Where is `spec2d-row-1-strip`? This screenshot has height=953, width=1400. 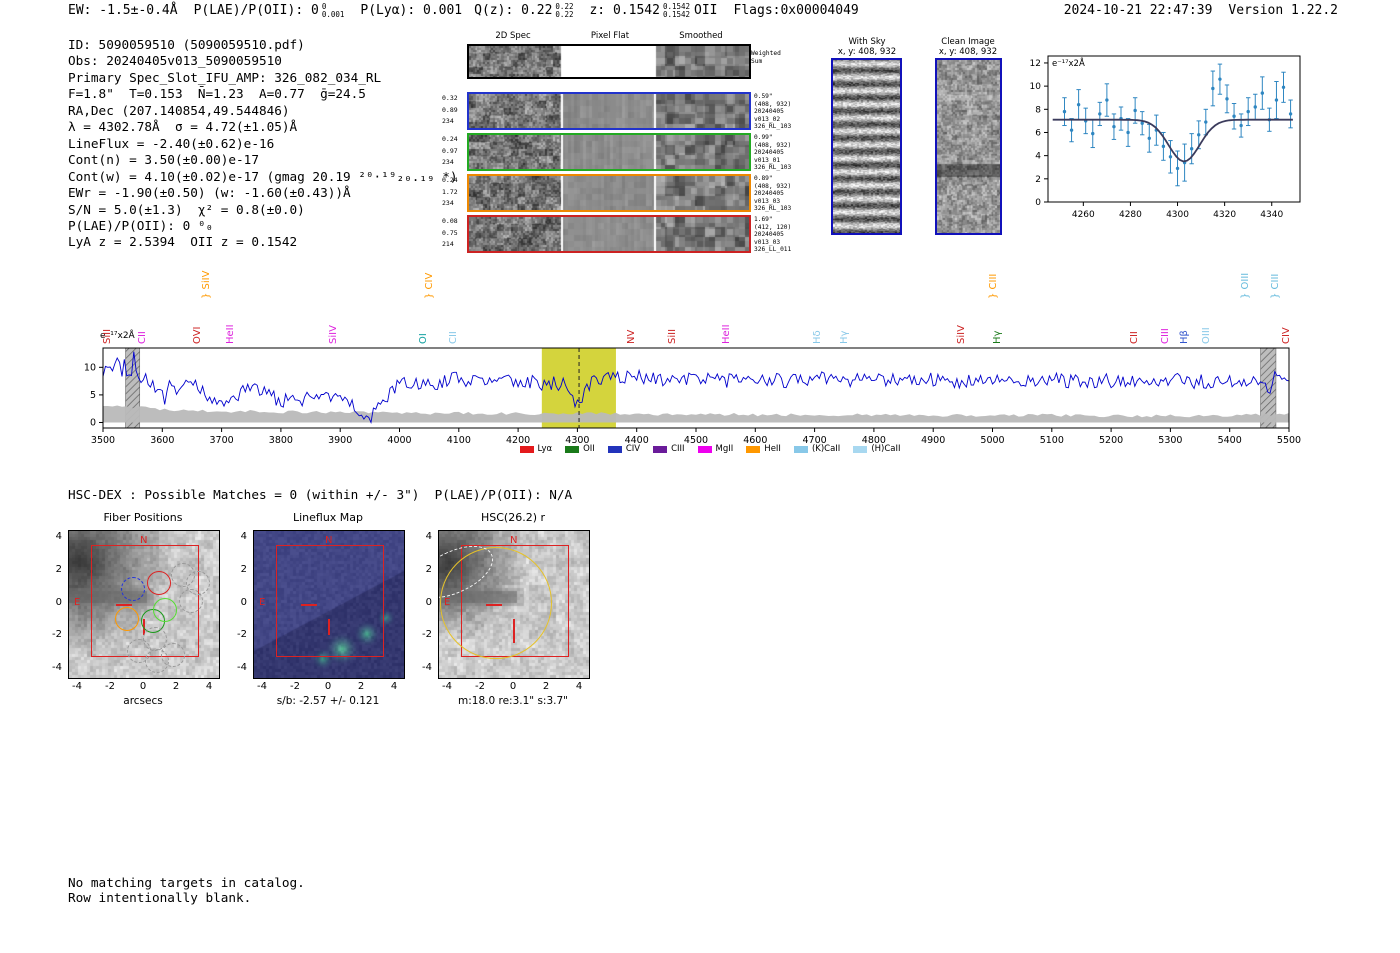 spec2d-row-1-strip is located at coordinates (609, 152).